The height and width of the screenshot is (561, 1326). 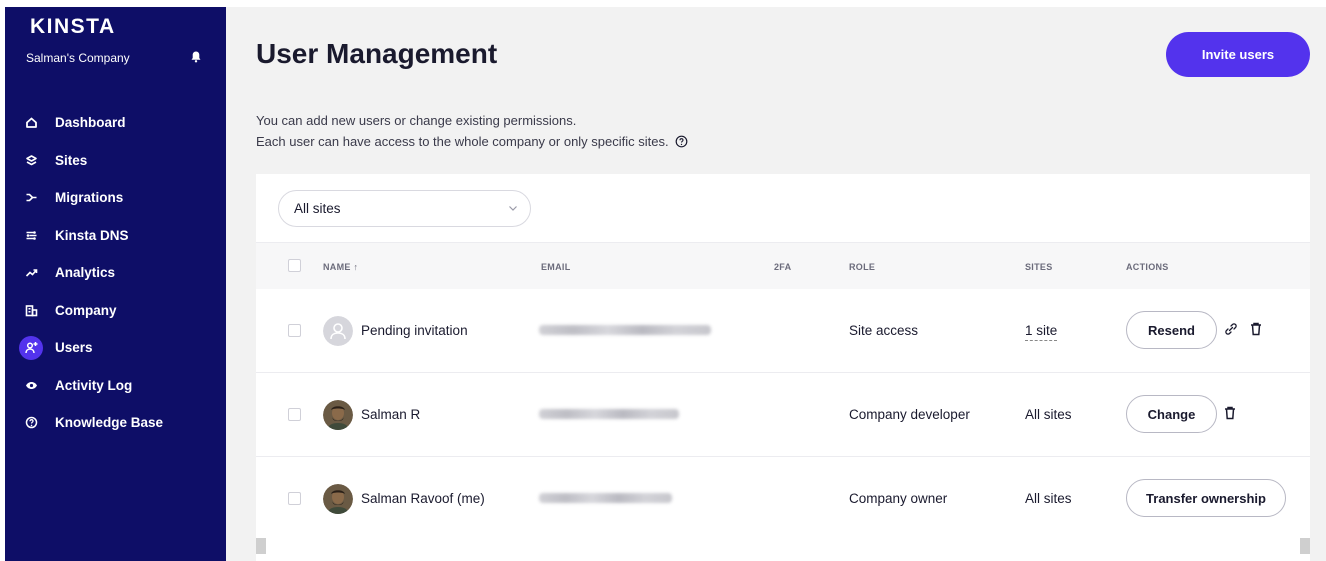 I want to click on sidebar-item-label: Kinsta DNS, so click(x=92, y=235).